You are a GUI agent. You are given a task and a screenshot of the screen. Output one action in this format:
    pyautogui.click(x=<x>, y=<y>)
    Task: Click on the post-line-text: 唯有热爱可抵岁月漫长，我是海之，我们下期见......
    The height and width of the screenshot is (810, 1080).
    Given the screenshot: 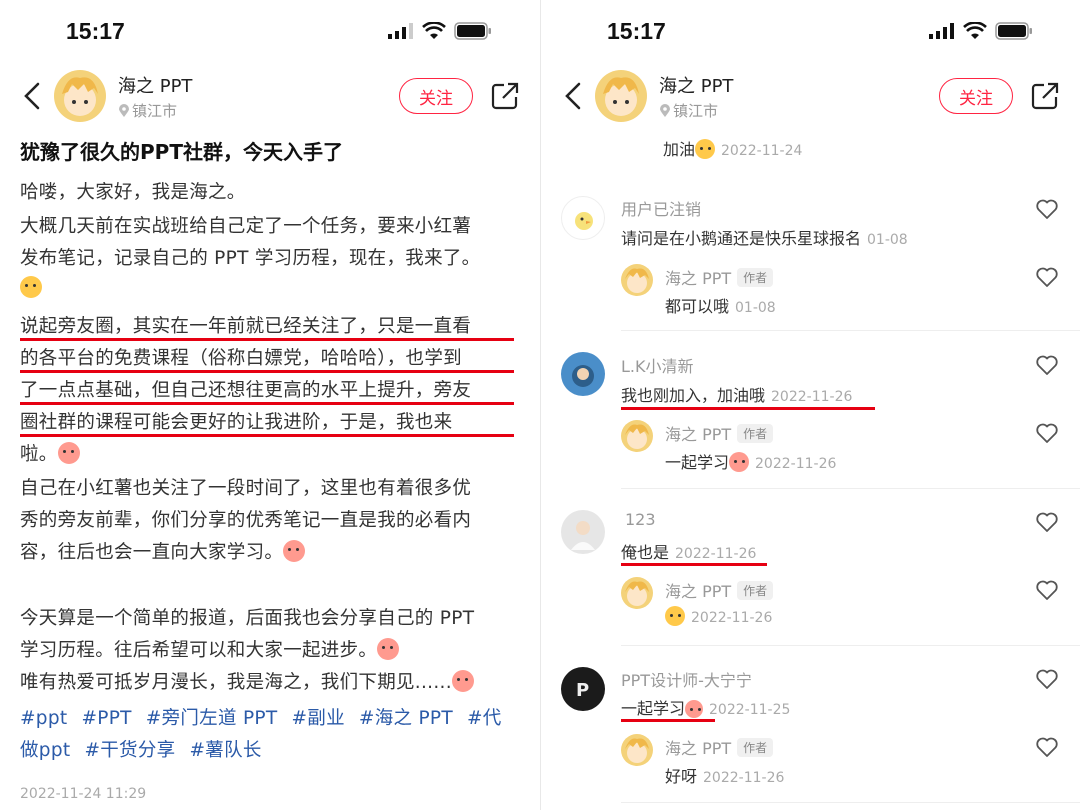 What is the action you would take?
    pyautogui.click(x=236, y=682)
    